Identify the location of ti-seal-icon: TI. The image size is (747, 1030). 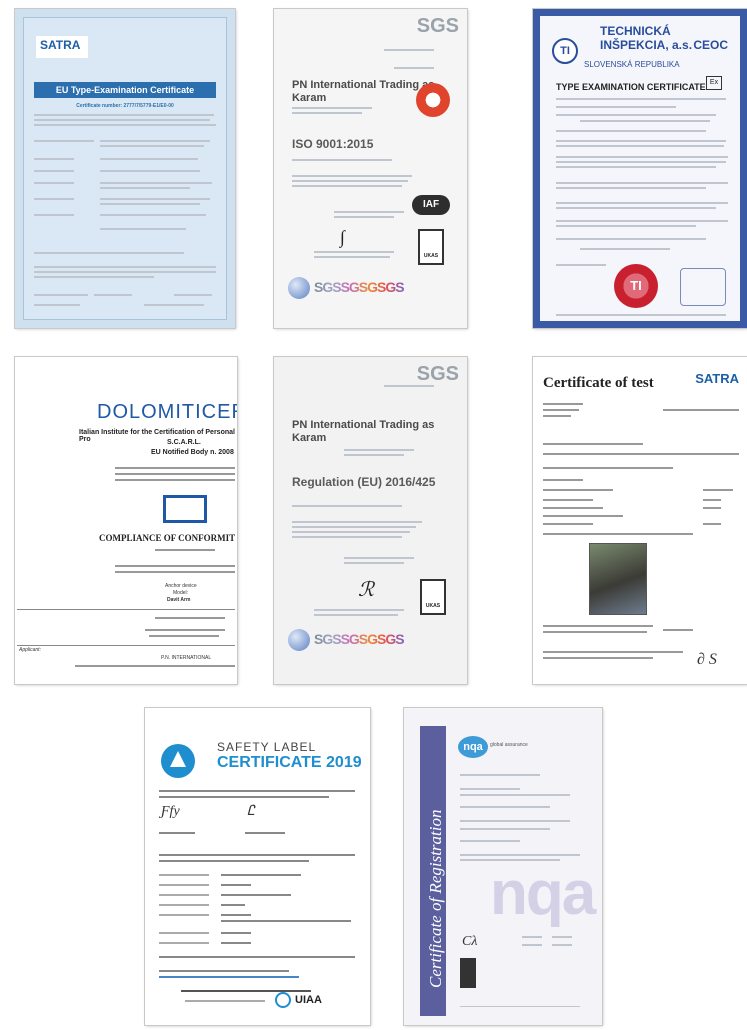
(636, 286).